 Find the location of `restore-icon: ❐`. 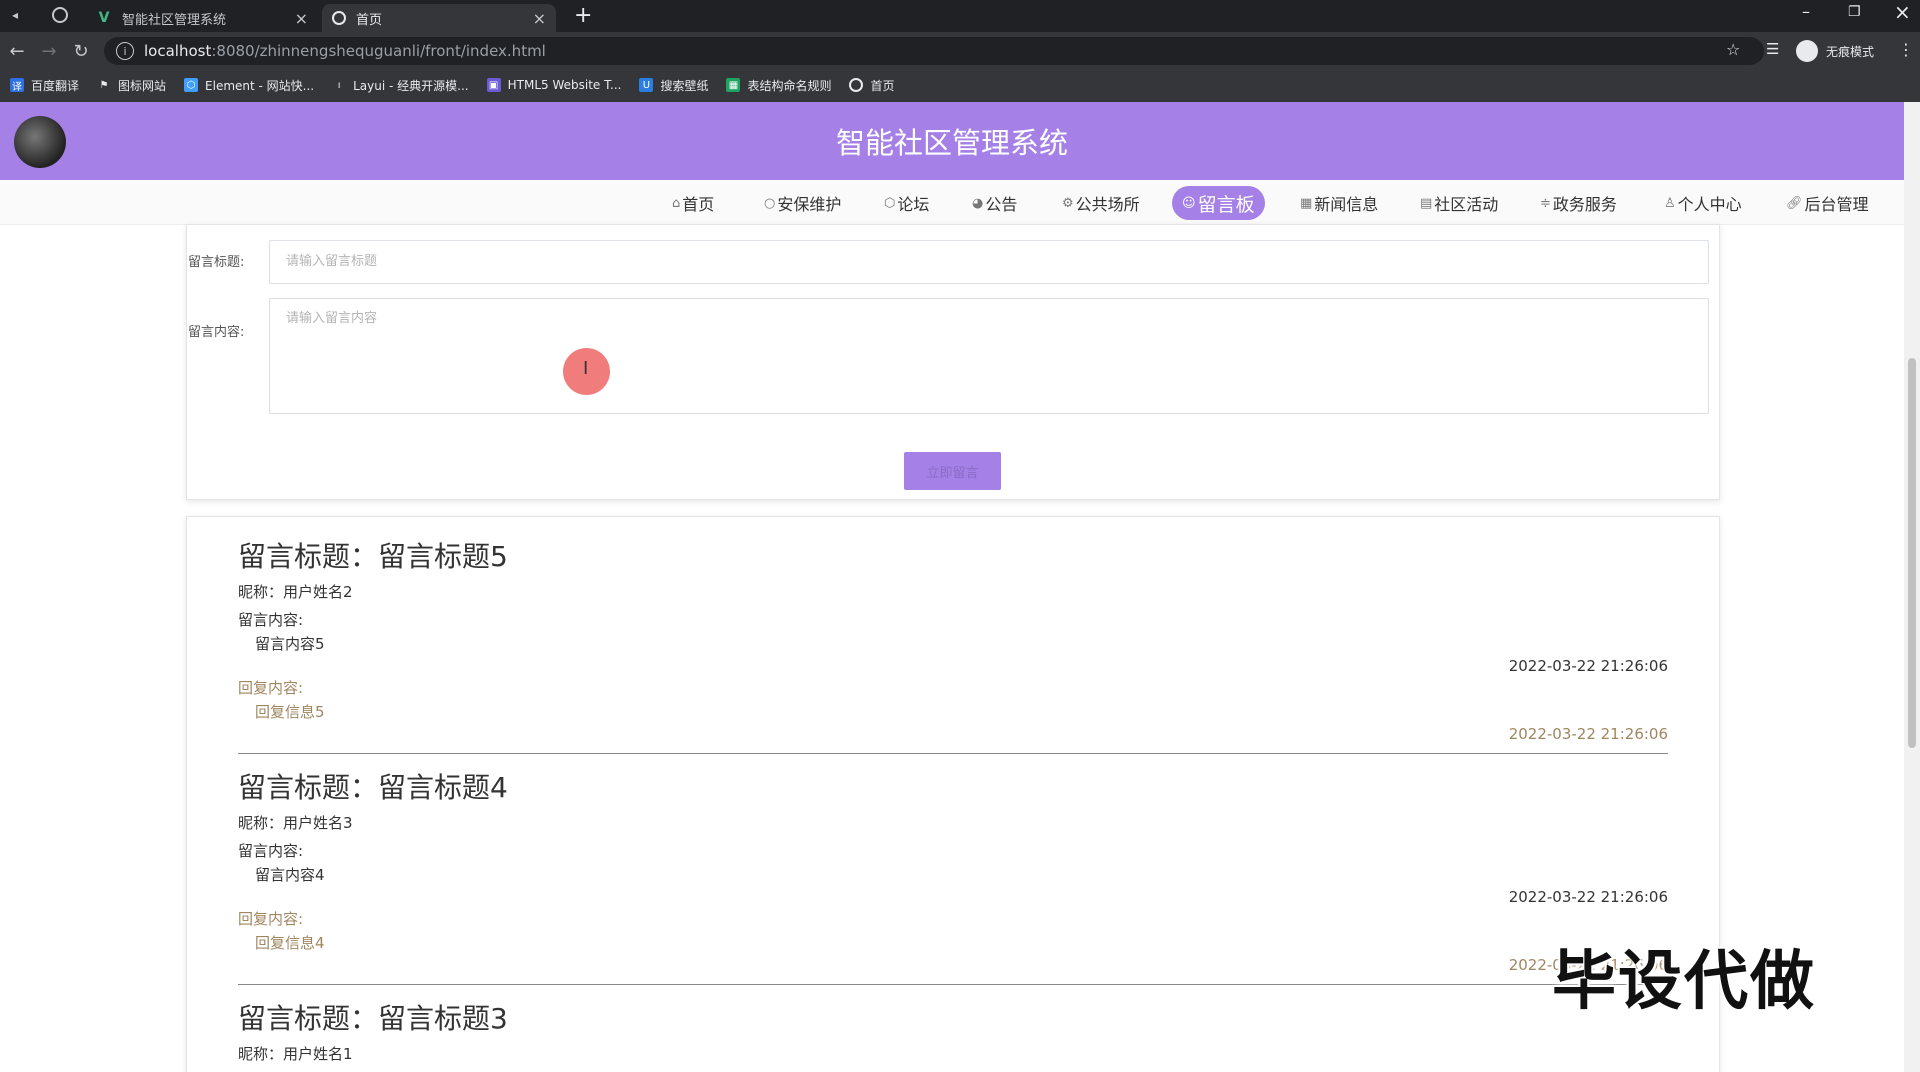

restore-icon: ❐ is located at coordinates (1854, 12).